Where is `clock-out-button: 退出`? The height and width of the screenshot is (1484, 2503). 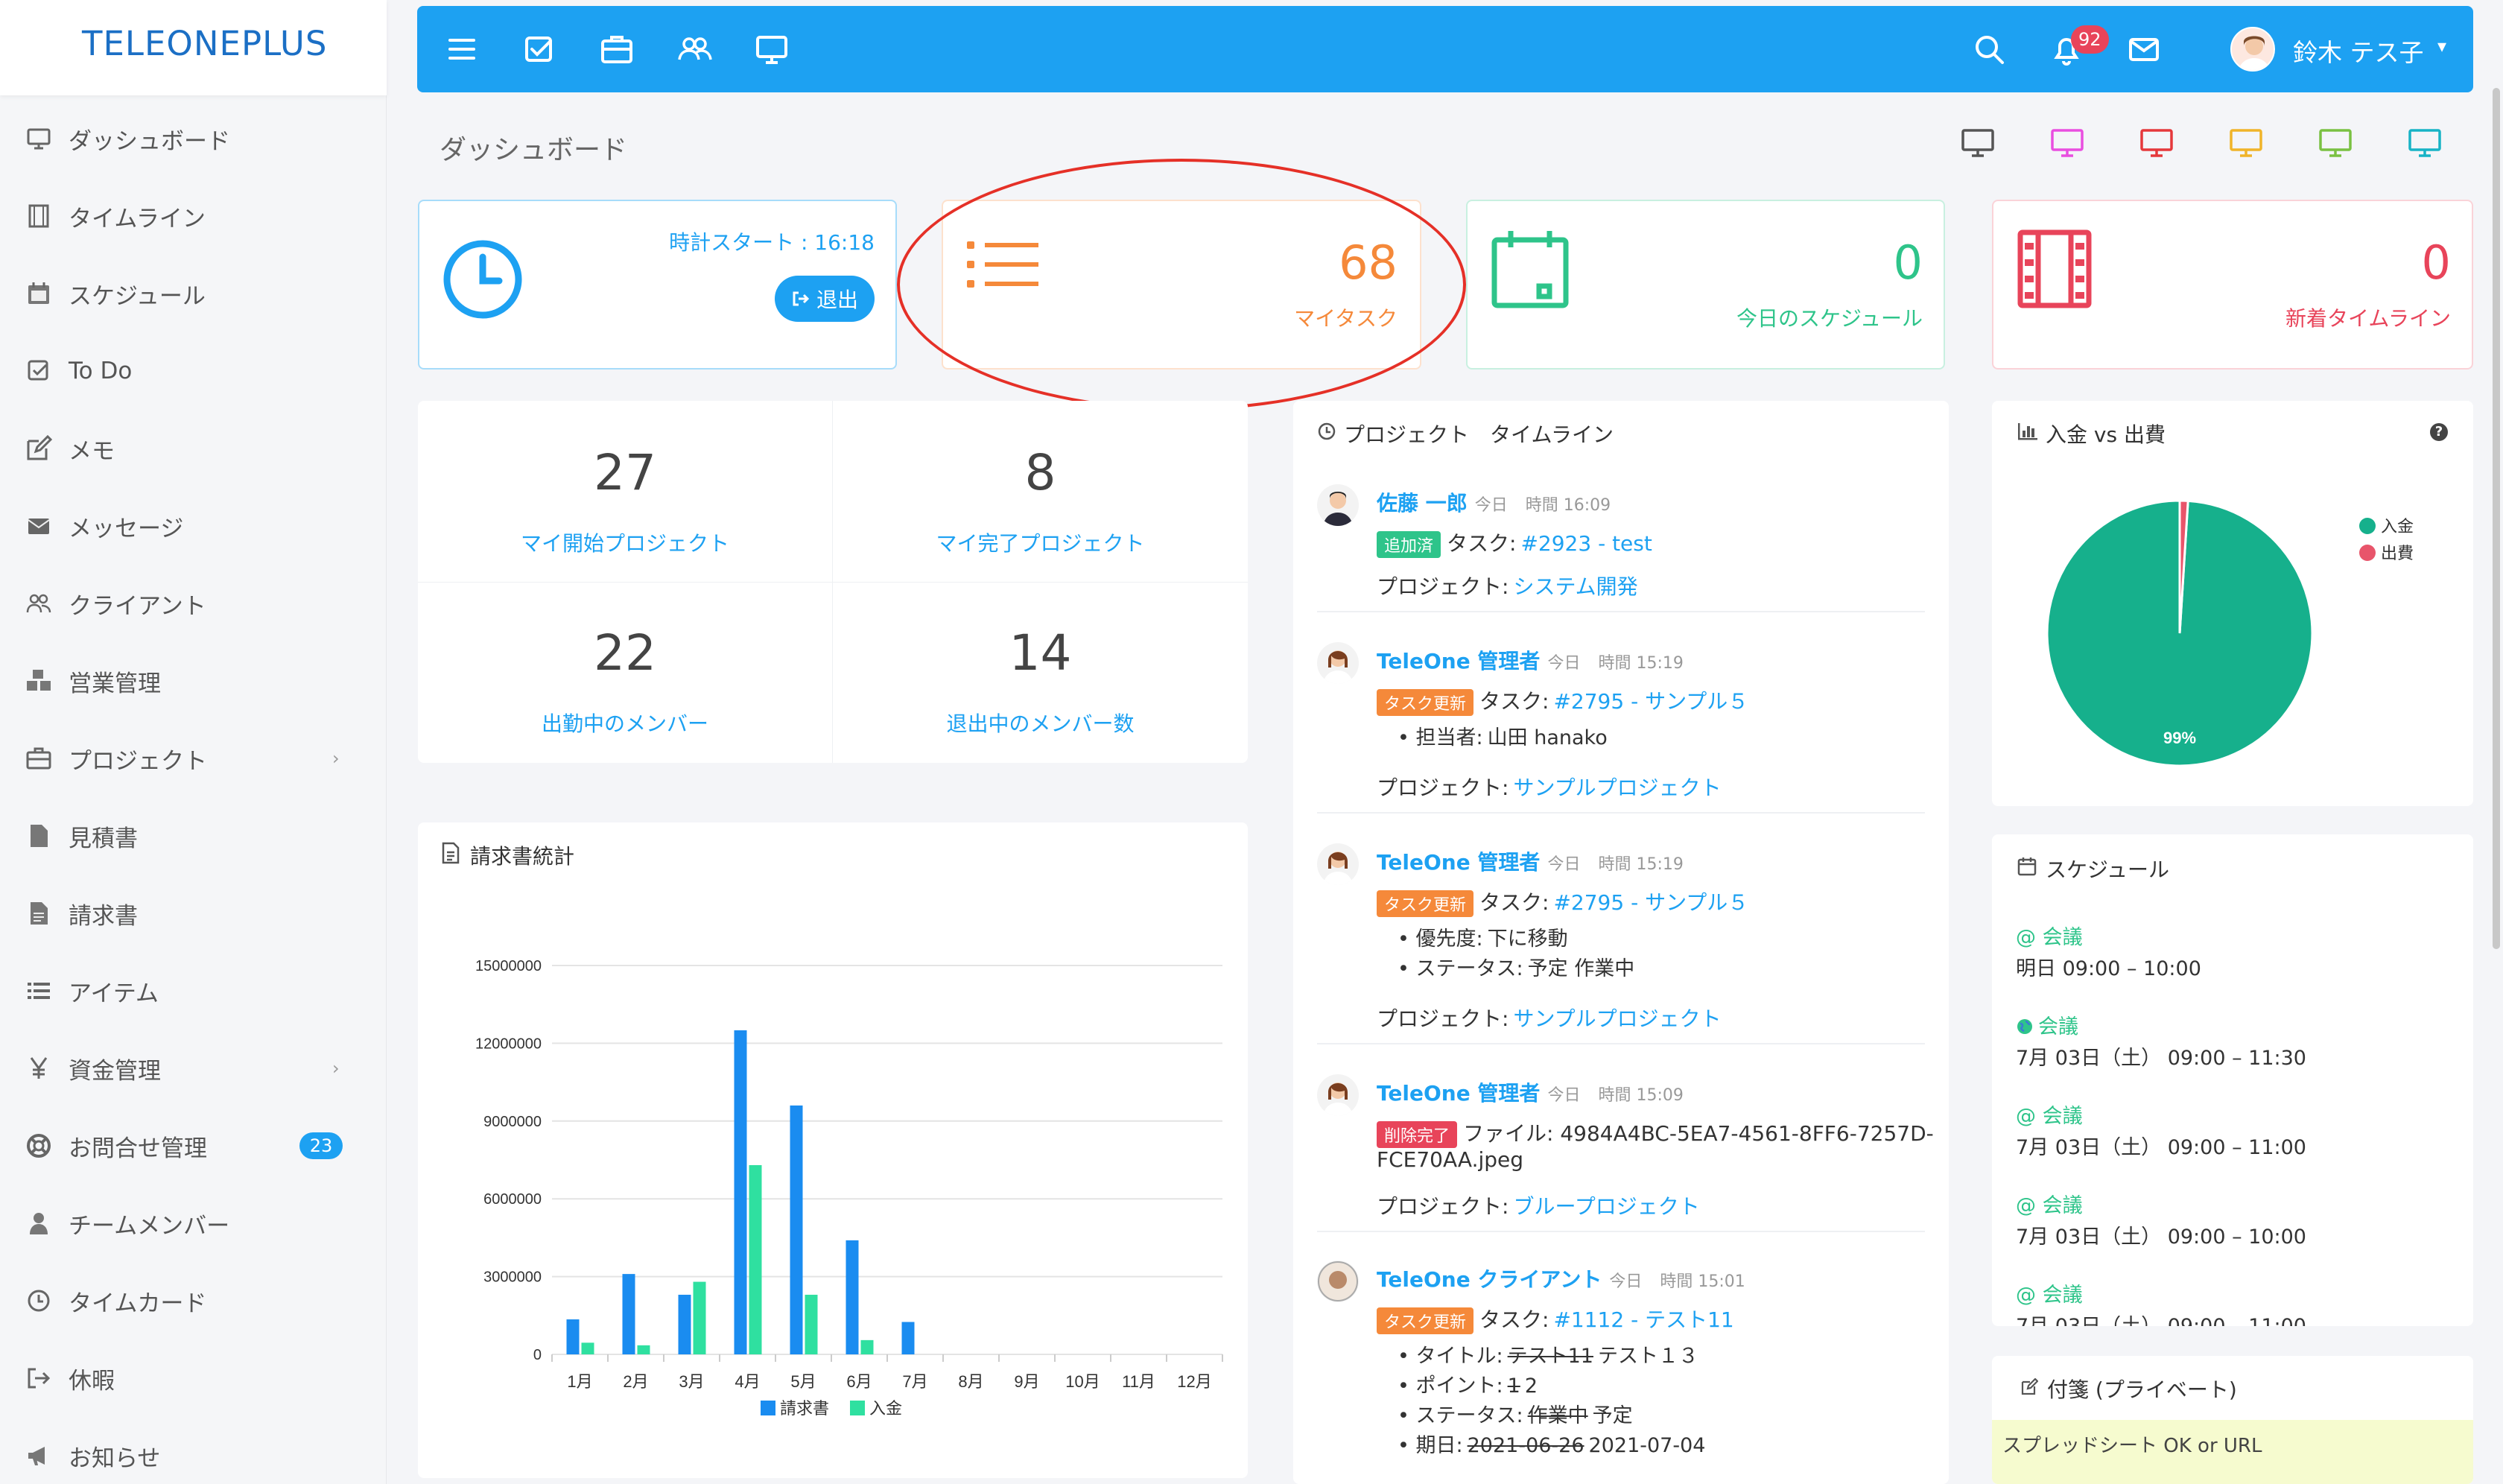
clock-out-button: 退出 is located at coordinates (825, 299).